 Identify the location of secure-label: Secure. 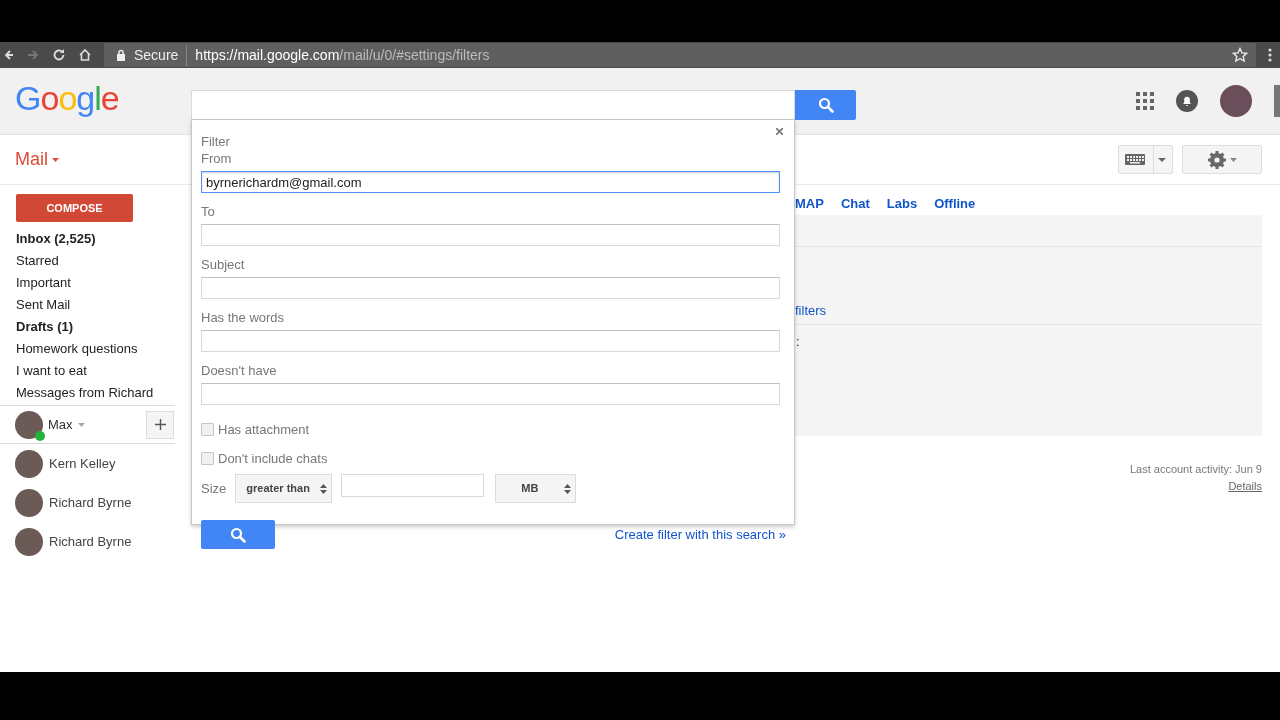
(161, 55).